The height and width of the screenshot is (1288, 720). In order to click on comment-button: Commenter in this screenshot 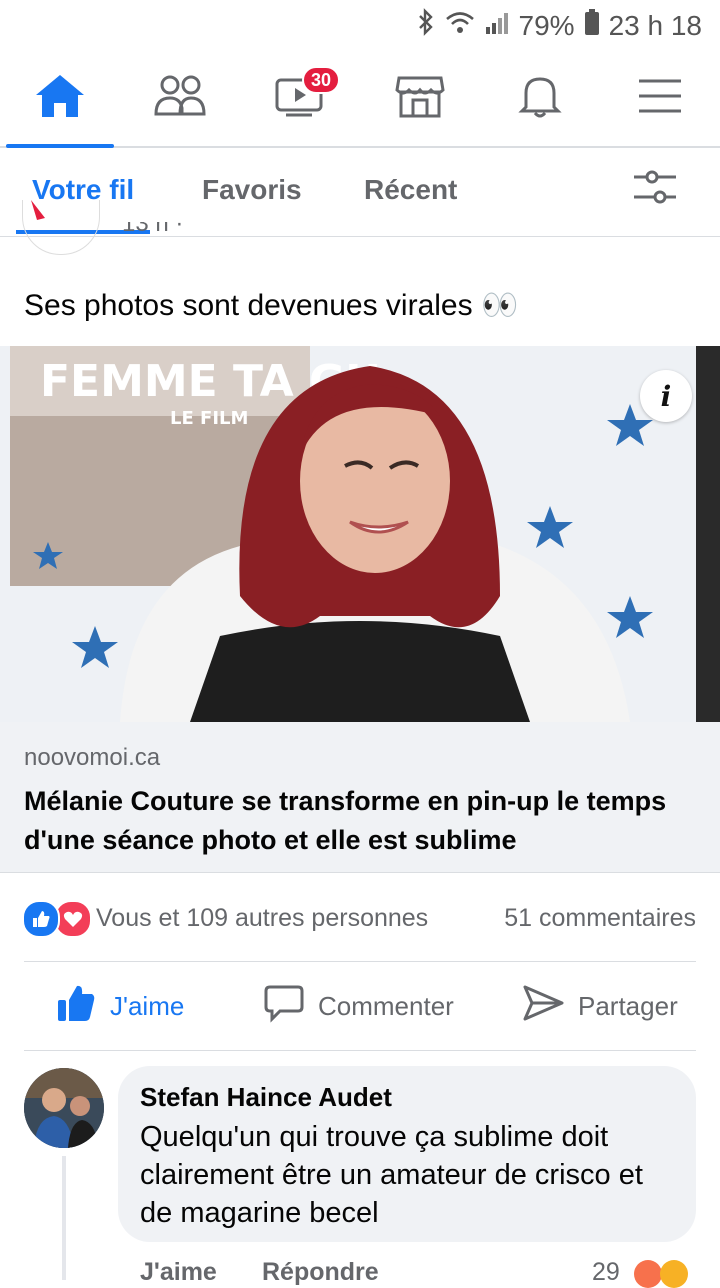, I will do `click(359, 1006)`.